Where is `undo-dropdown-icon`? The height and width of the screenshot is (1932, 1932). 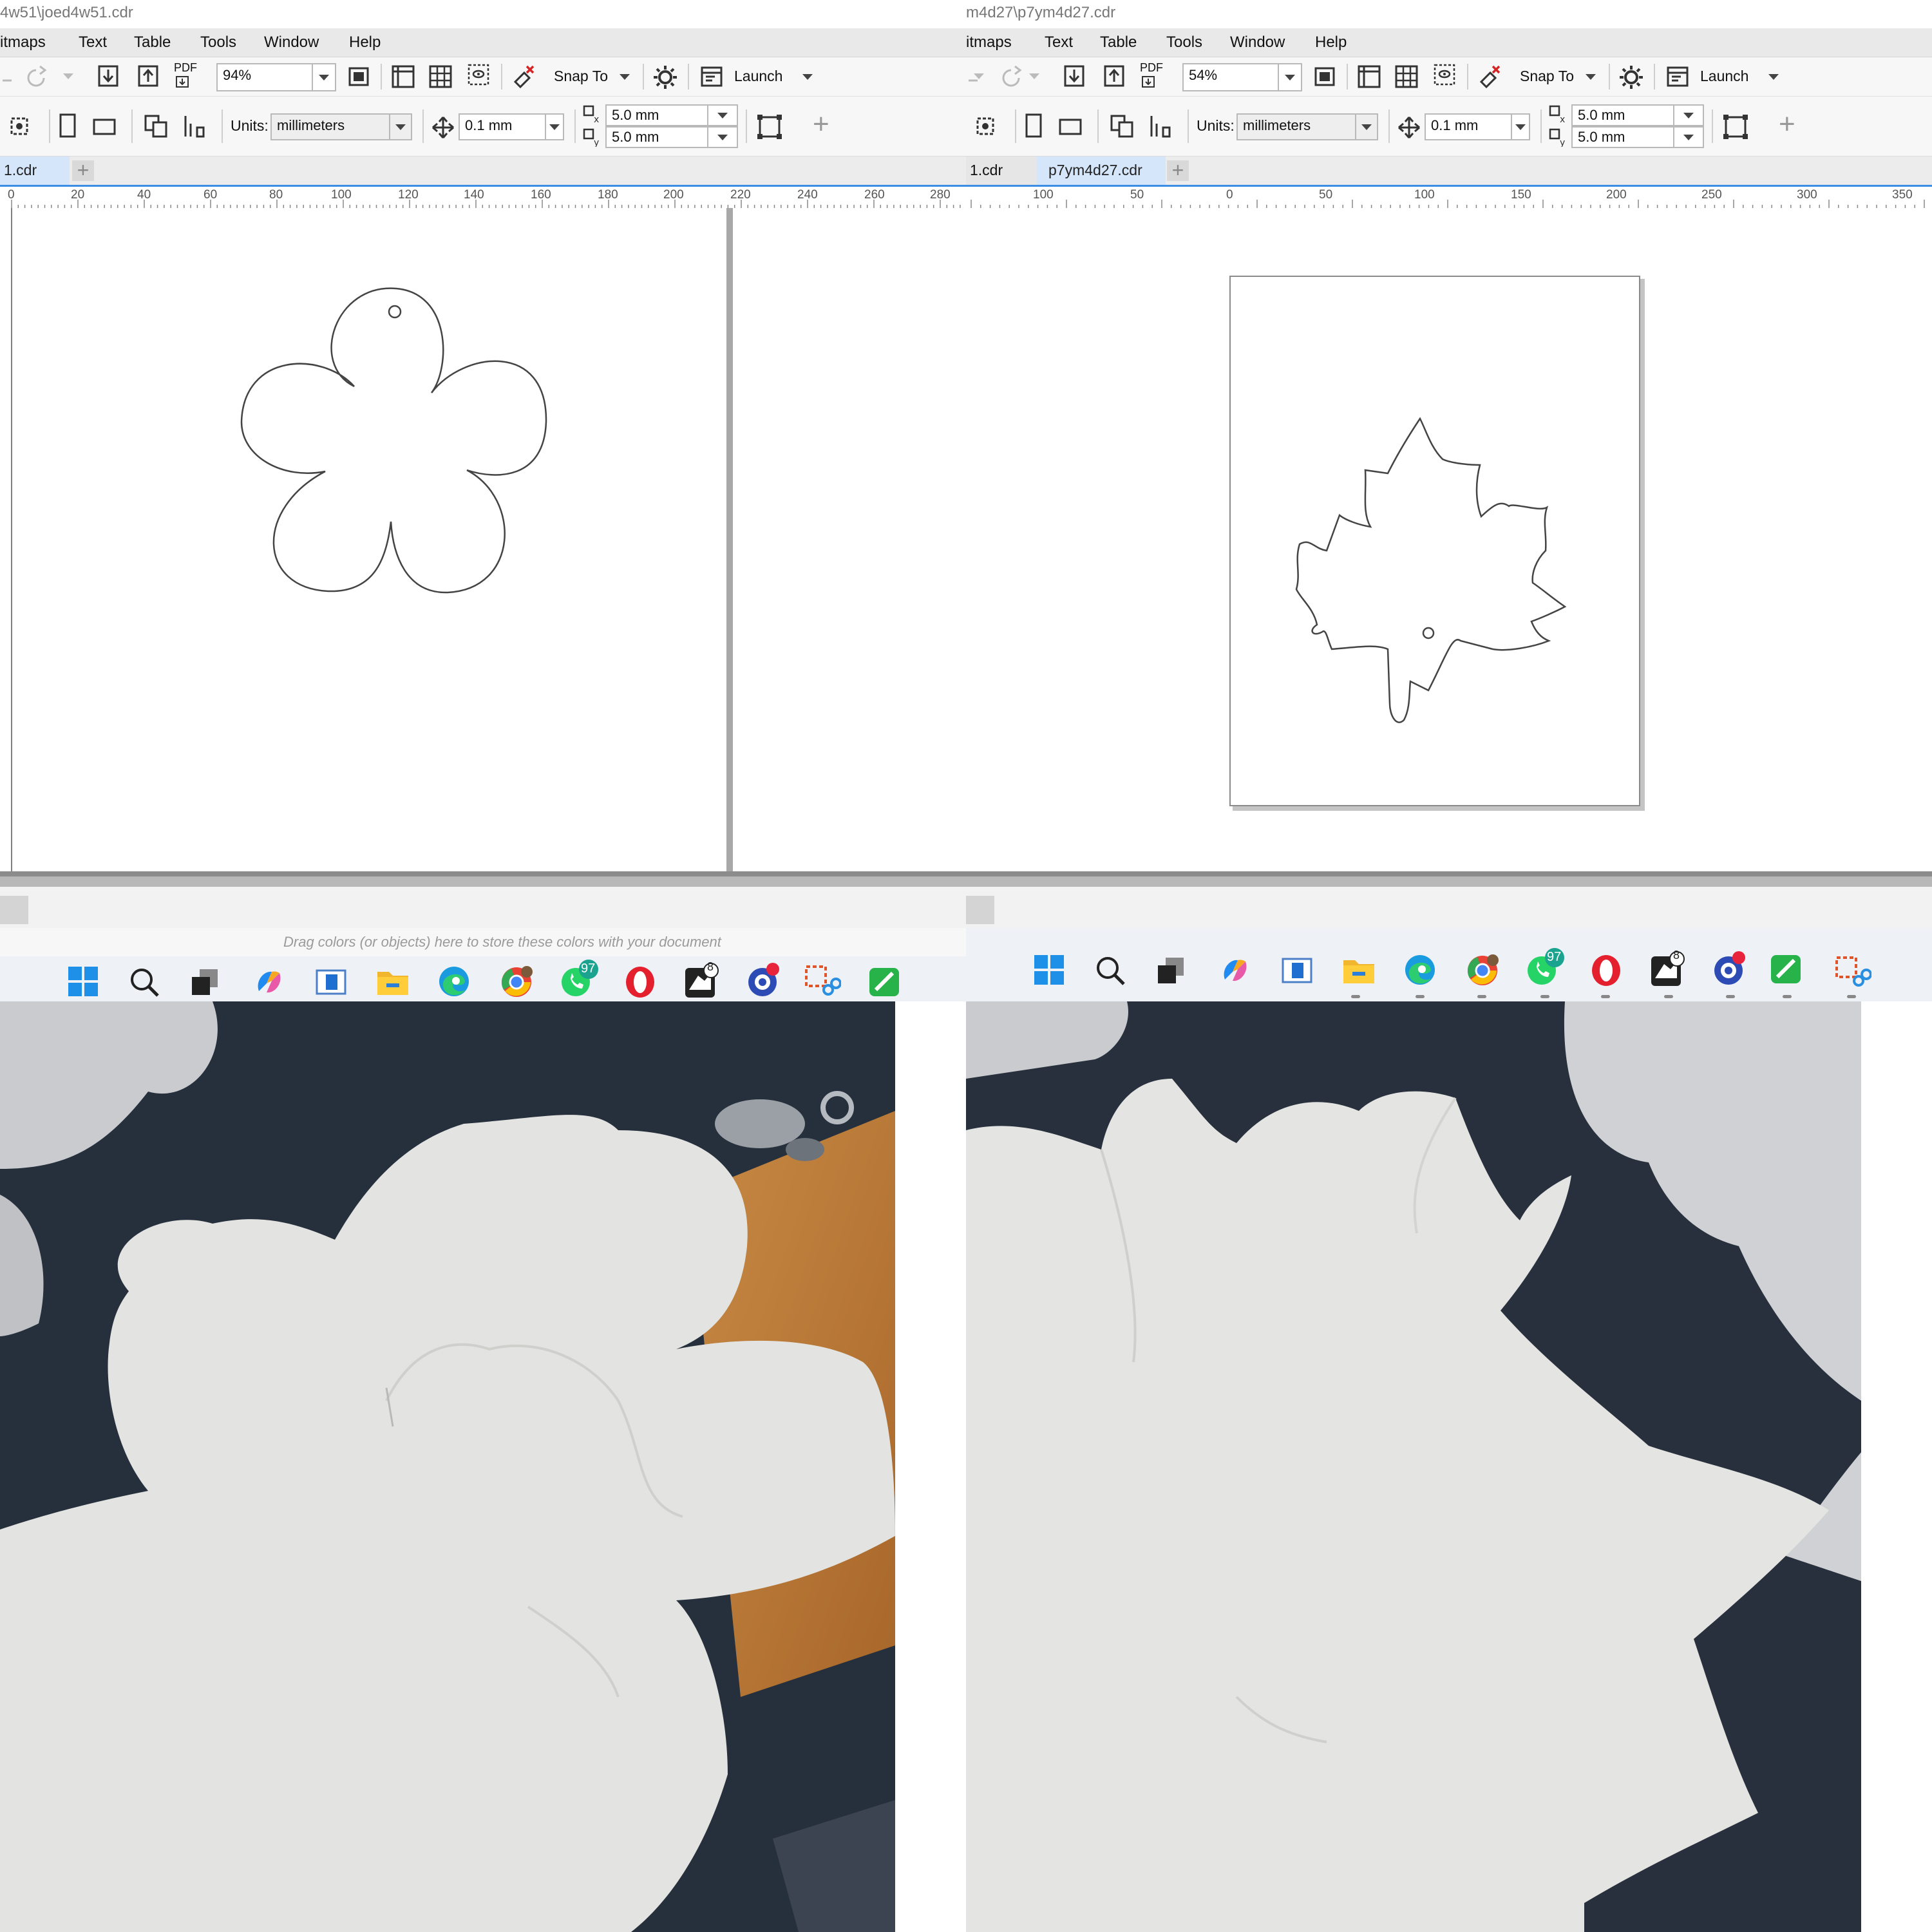
undo-dropdown-icon is located at coordinates (979, 76).